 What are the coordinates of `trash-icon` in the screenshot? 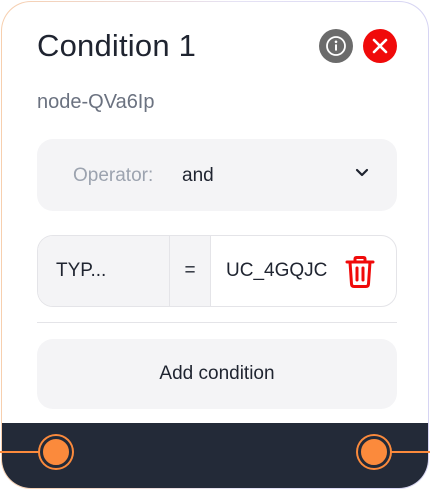 It's located at (360, 272).